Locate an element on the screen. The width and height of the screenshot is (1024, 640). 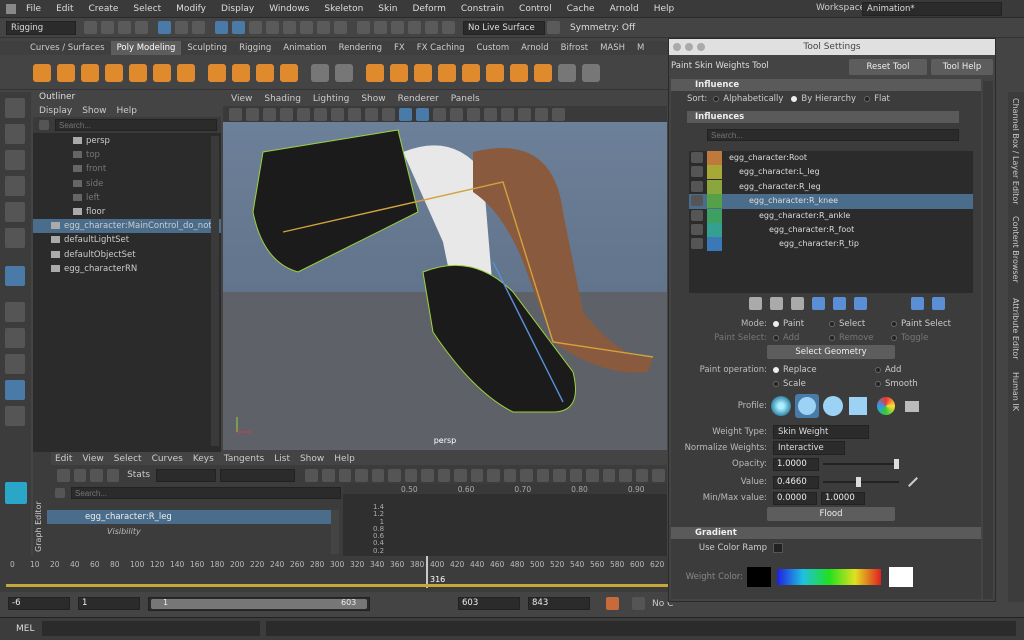
two-view-layout-icon is located at coordinates (15, 364).